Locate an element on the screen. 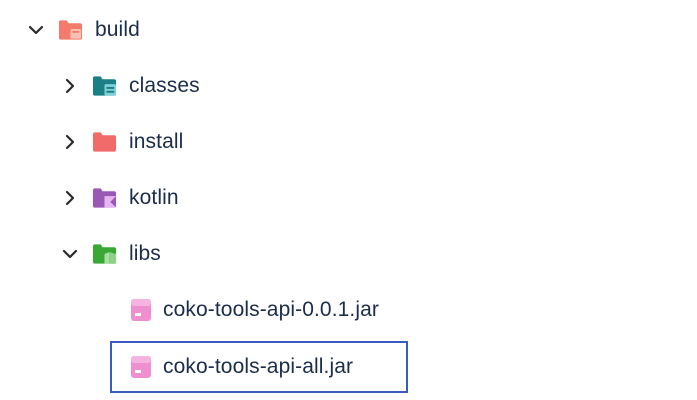  tree-item-label: install is located at coordinates (156, 141).